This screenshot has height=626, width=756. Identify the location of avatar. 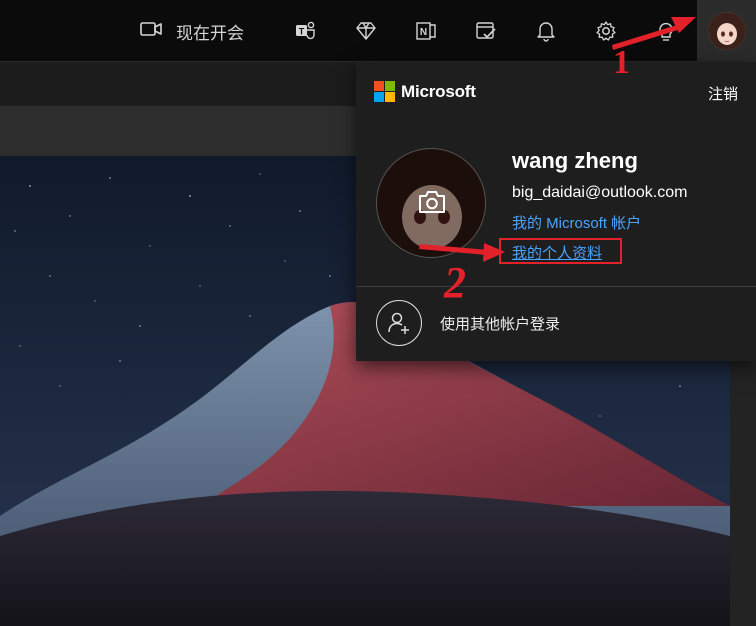
(726, 31).